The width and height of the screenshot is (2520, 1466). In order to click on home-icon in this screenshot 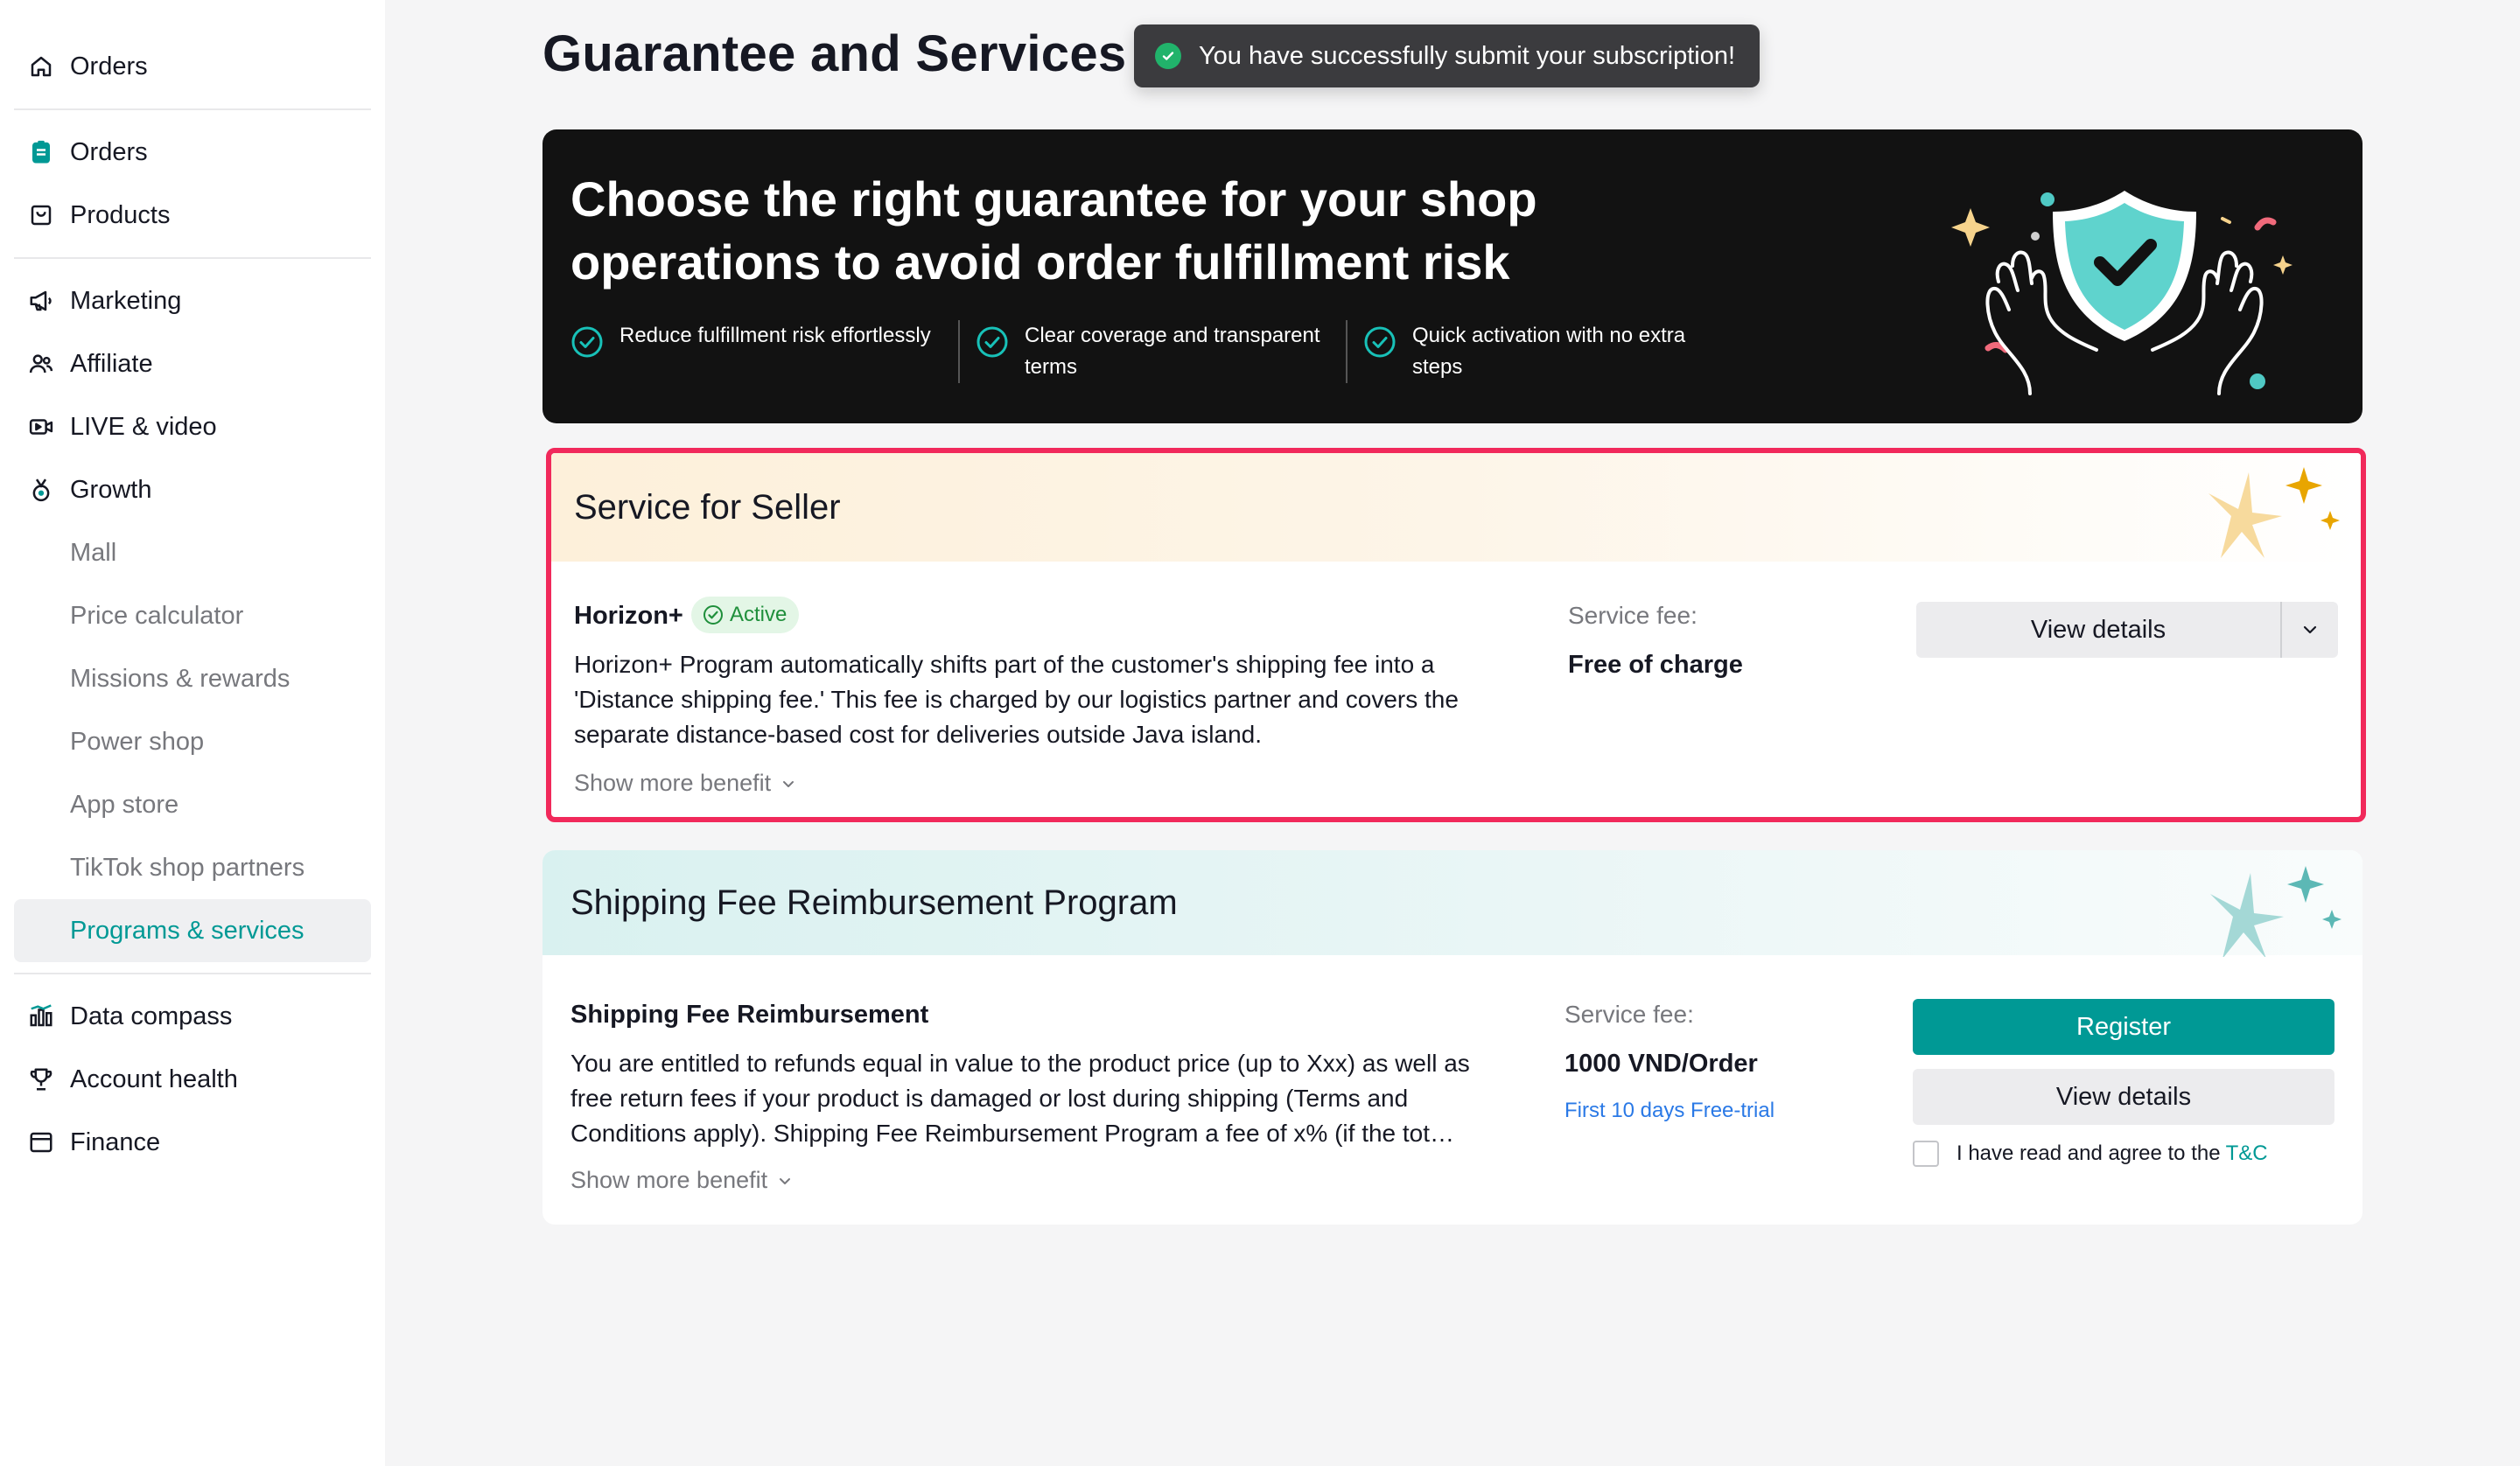, I will do `click(41, 66)`.